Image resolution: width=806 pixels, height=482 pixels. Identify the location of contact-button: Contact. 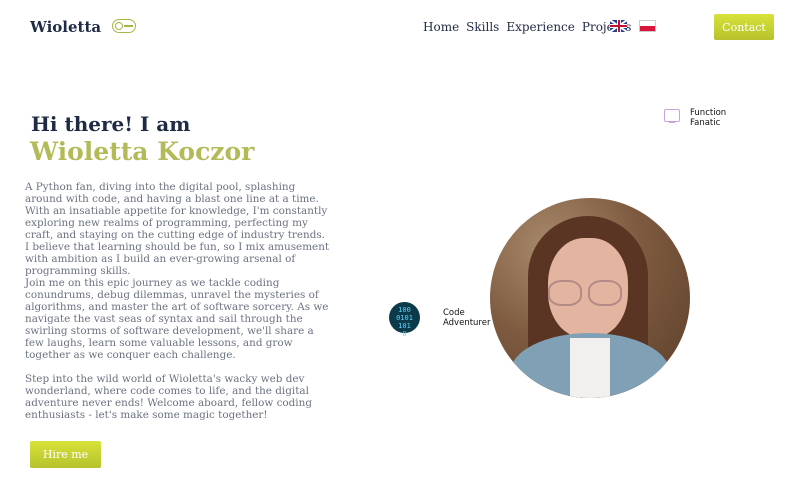
(744, 27).